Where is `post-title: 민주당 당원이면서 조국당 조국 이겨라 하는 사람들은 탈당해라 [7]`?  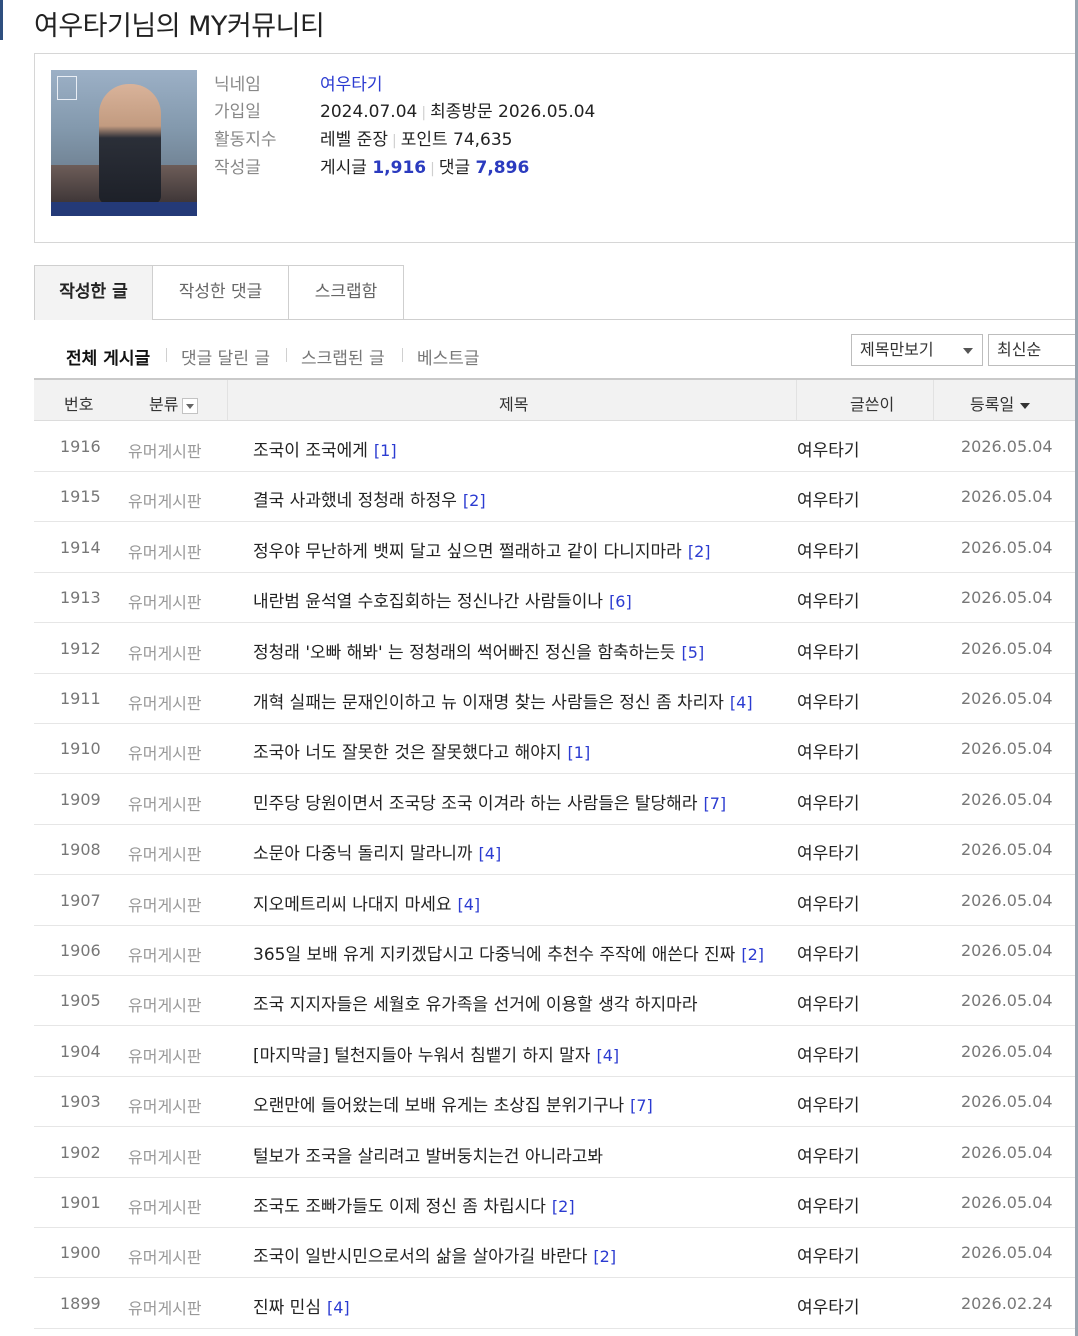 post-title: 민주당 당원이면서 조국당 조국 이겨라 하는 사람들은 탈당해라 [7] is located at coordinates (489, 801).